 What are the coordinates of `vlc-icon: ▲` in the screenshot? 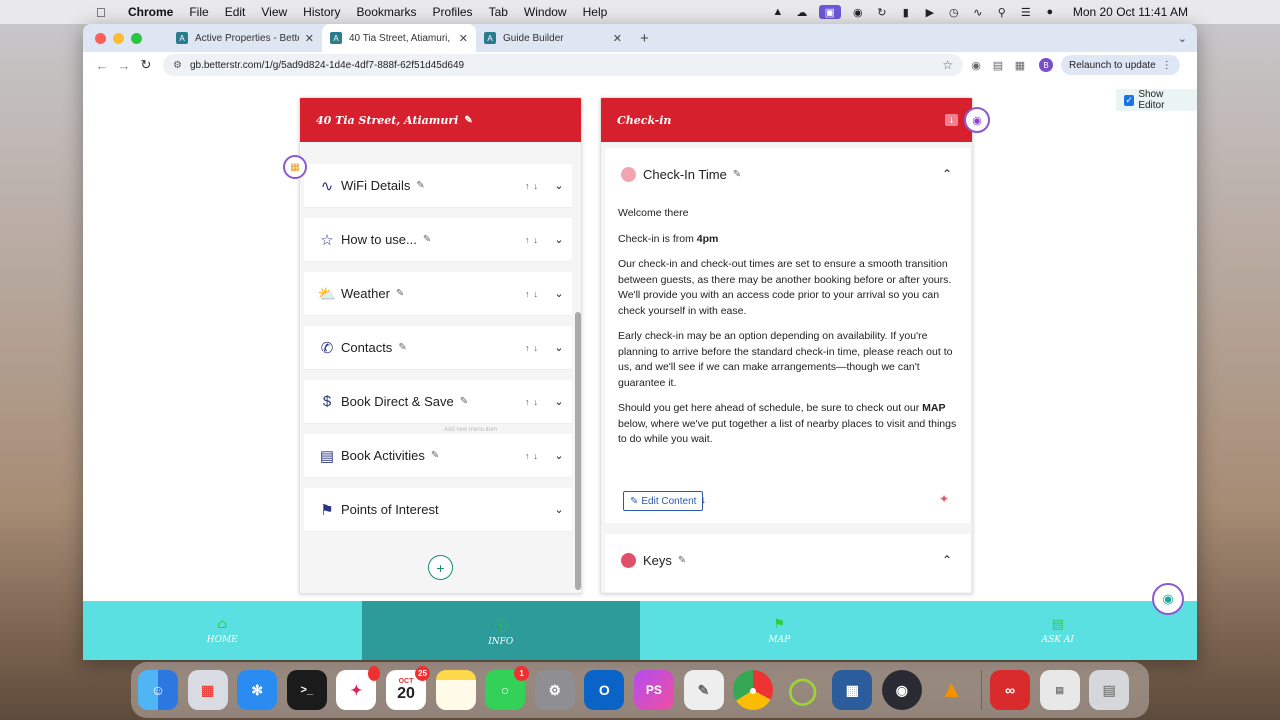 It's located at (952, 690).